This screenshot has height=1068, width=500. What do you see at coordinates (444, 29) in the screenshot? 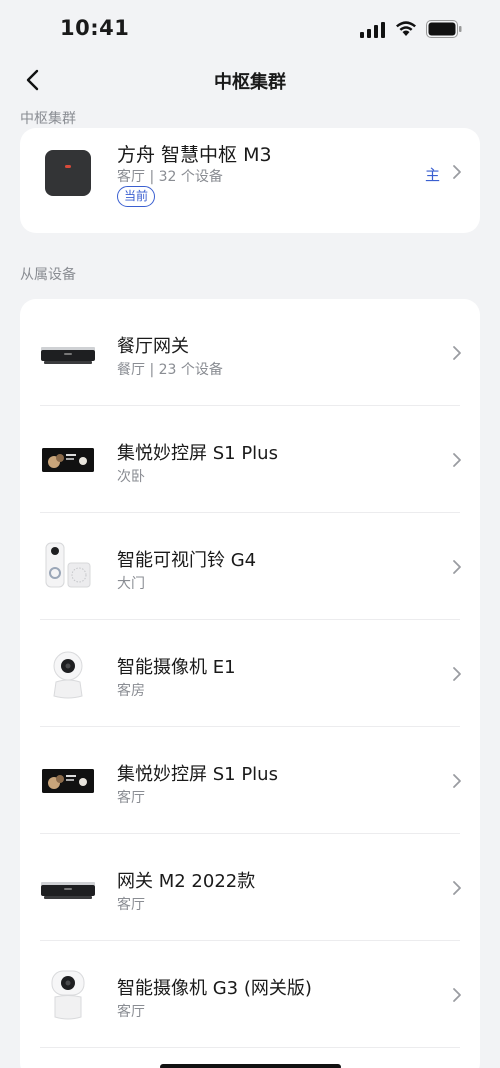
I see `battery-icon` at bounding box center [444, 29].